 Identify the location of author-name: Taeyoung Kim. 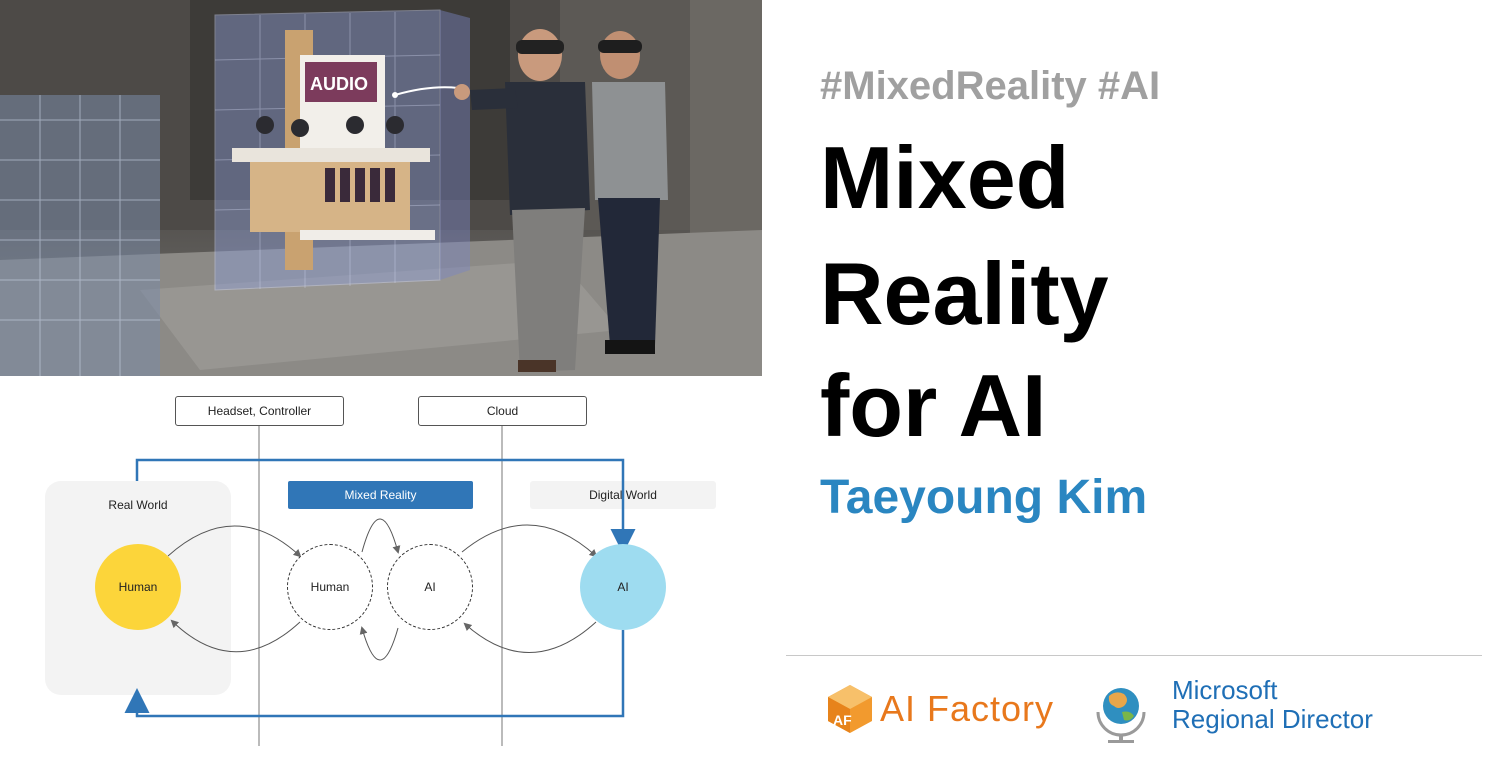
(984, 497).